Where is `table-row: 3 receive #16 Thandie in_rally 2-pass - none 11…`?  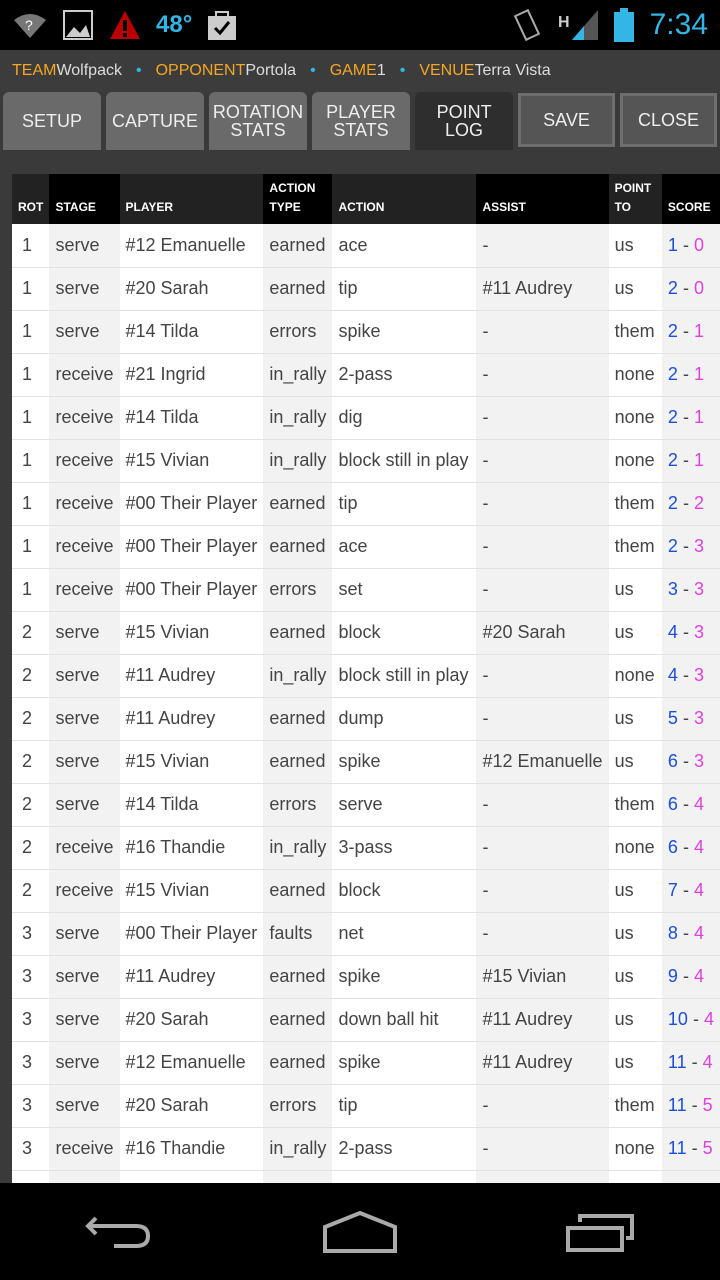
table-row: 3 receive #16 Thandie in_rally 2-pass - none 11… is located at coordinates (366, 1149).